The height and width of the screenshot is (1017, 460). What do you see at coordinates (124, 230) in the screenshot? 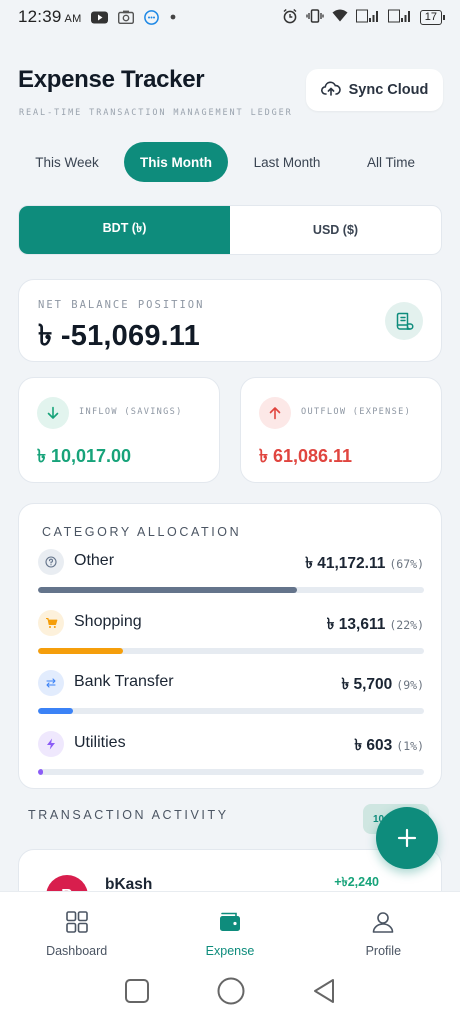
I see `currency-bdt-option: BDT (৳)` at bounding box center [124, 230].